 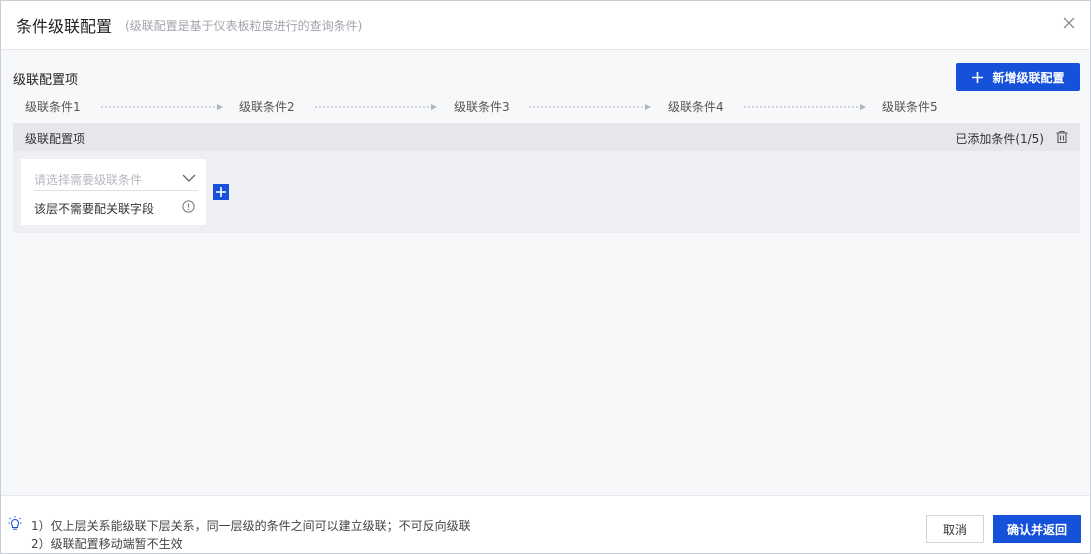 I want to click on dialog-header: 条件级联配置 (级联配置是基于仪表板粒度进行的查询条件), so click(x=545, y=25).